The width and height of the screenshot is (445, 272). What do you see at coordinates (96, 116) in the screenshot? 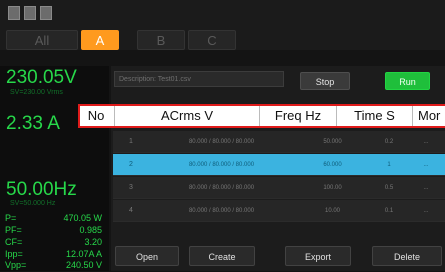
I see `header-no: No` at bounding box center [96, 116].